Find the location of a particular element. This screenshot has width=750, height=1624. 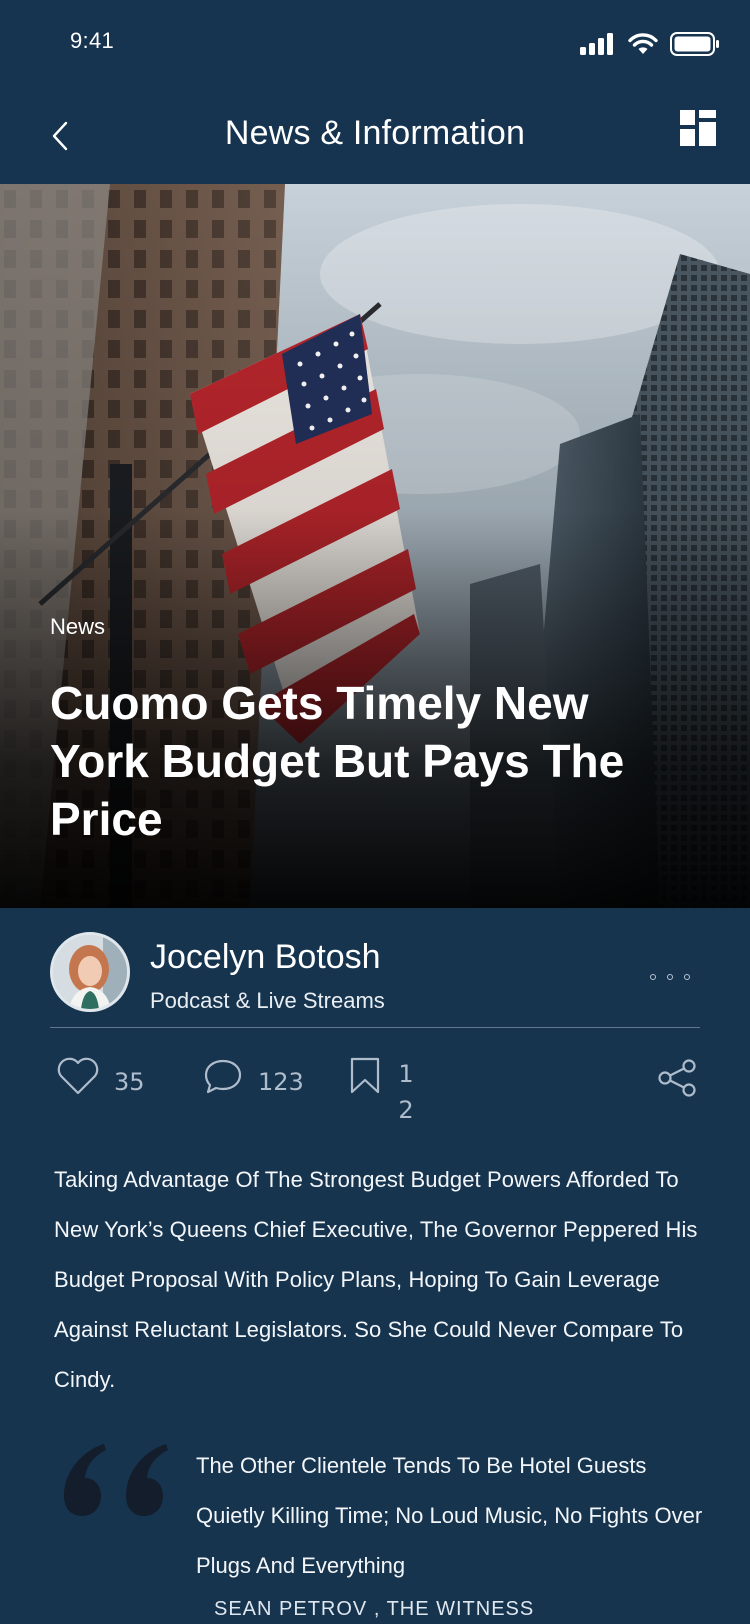

battery-icon is located at coordinates (694, 44).